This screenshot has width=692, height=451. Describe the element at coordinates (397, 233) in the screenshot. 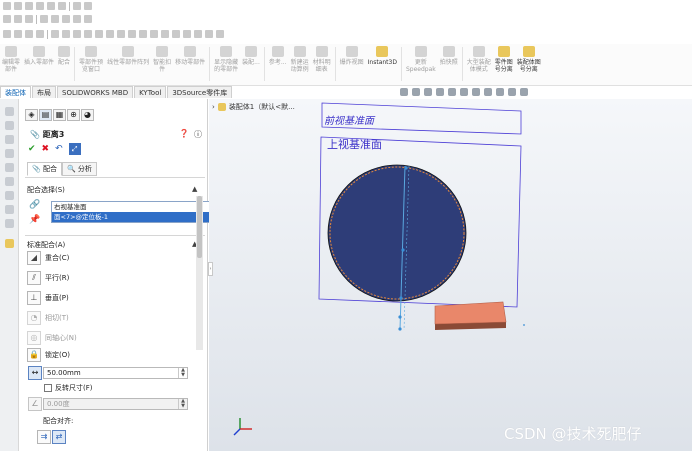

I see `round-disc` at that location.